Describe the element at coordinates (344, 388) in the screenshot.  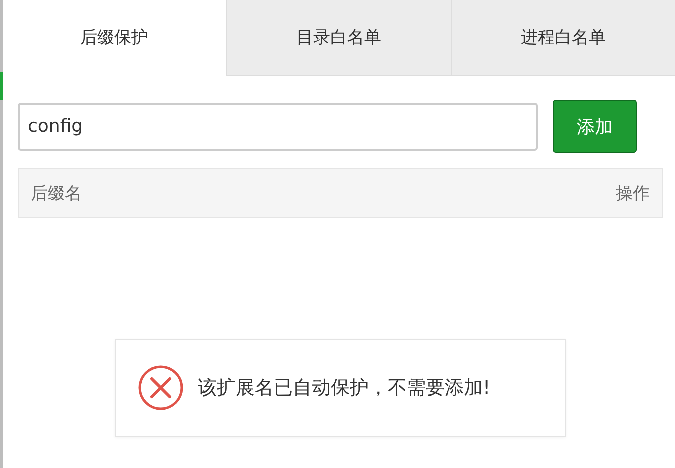
I see `toast-message: 该扩展名已自动保护，不需要添加!` at that location.